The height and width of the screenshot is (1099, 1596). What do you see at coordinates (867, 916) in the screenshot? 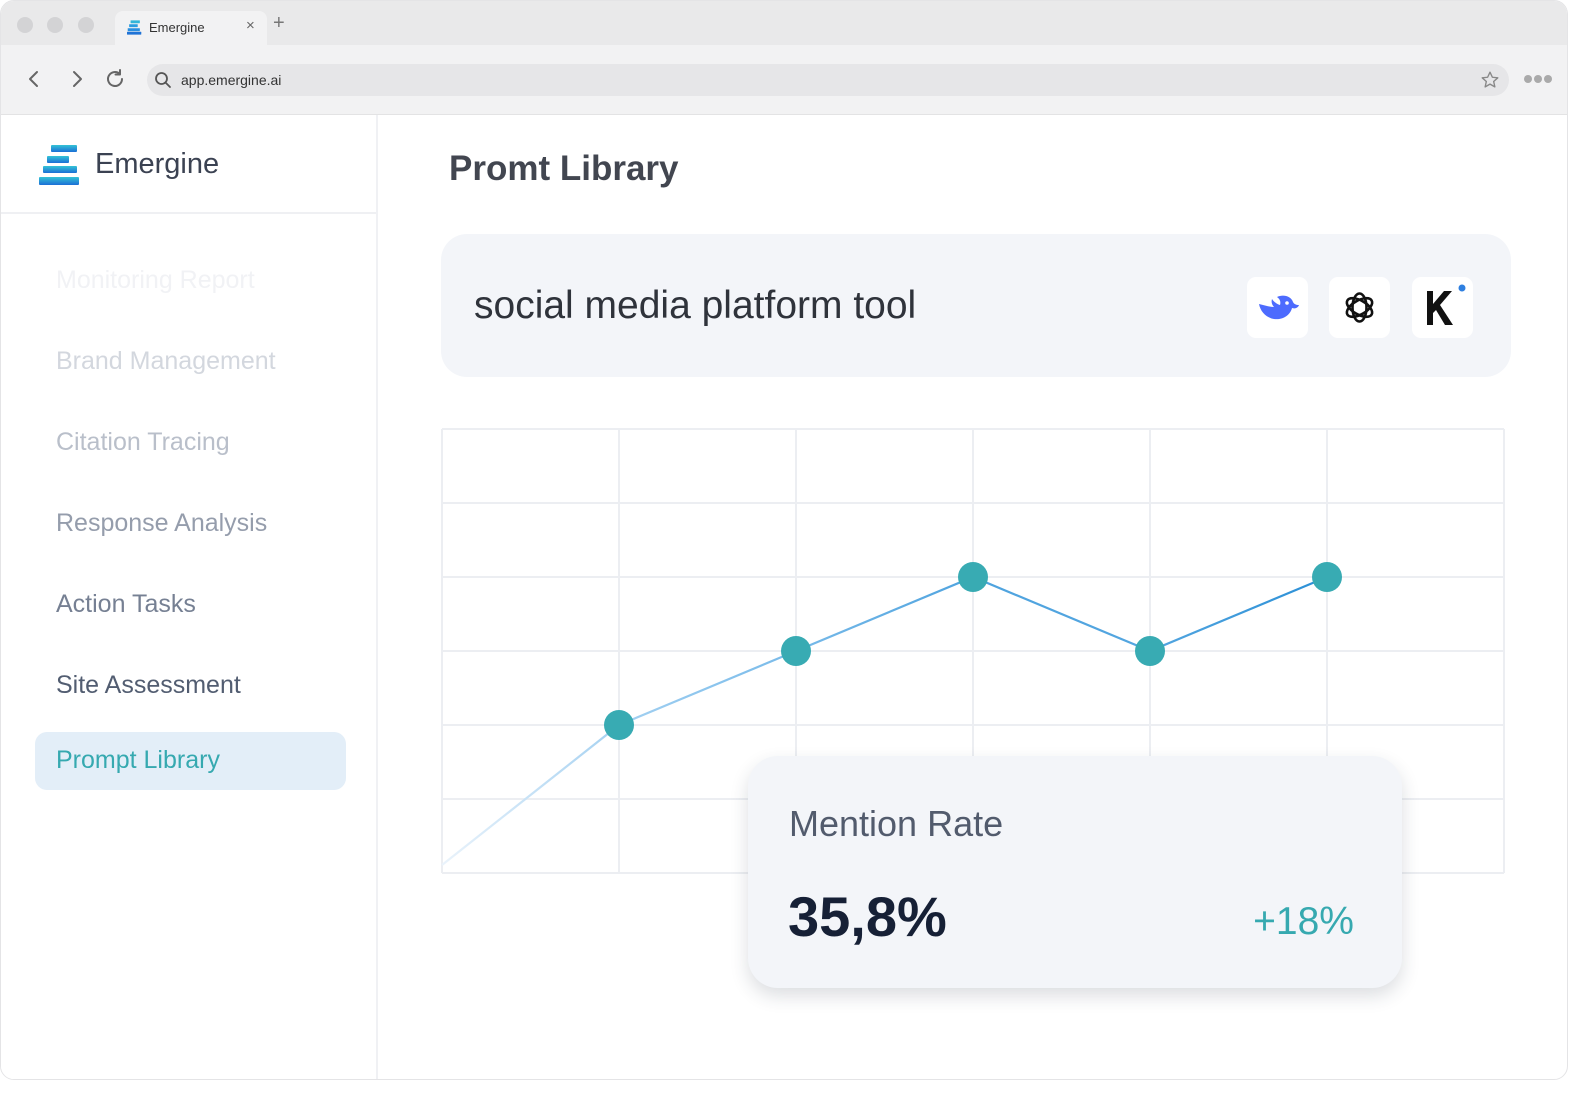
I see `stat-value: 35,8%` at bounding box center [867, 916].